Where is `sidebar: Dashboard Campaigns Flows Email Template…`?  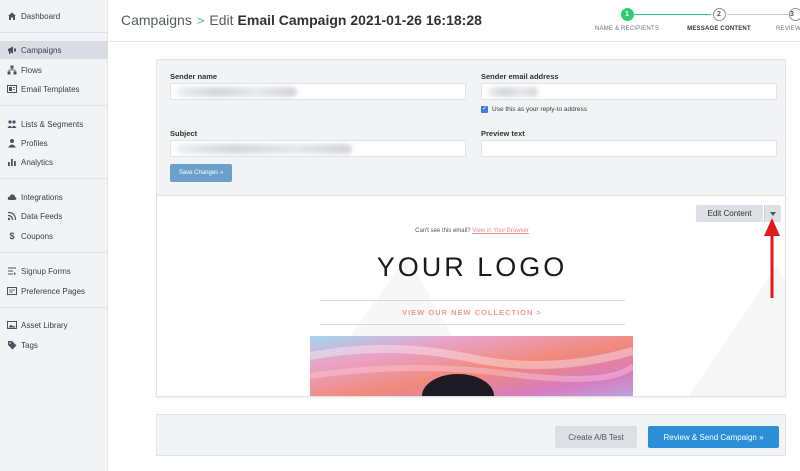 sidebar: Dashboard Campaigns Flows Email Template… is located at coordinates (54, 235).